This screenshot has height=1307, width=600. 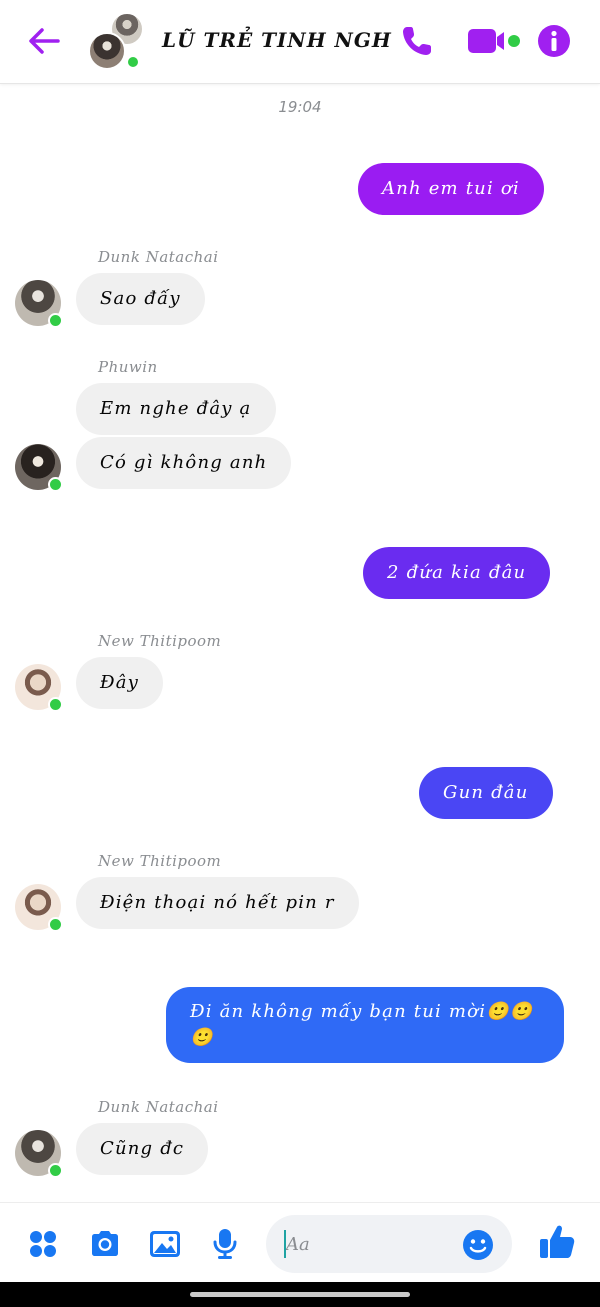 I want to click on four-dots-icon, so click(x=43, y=1244).